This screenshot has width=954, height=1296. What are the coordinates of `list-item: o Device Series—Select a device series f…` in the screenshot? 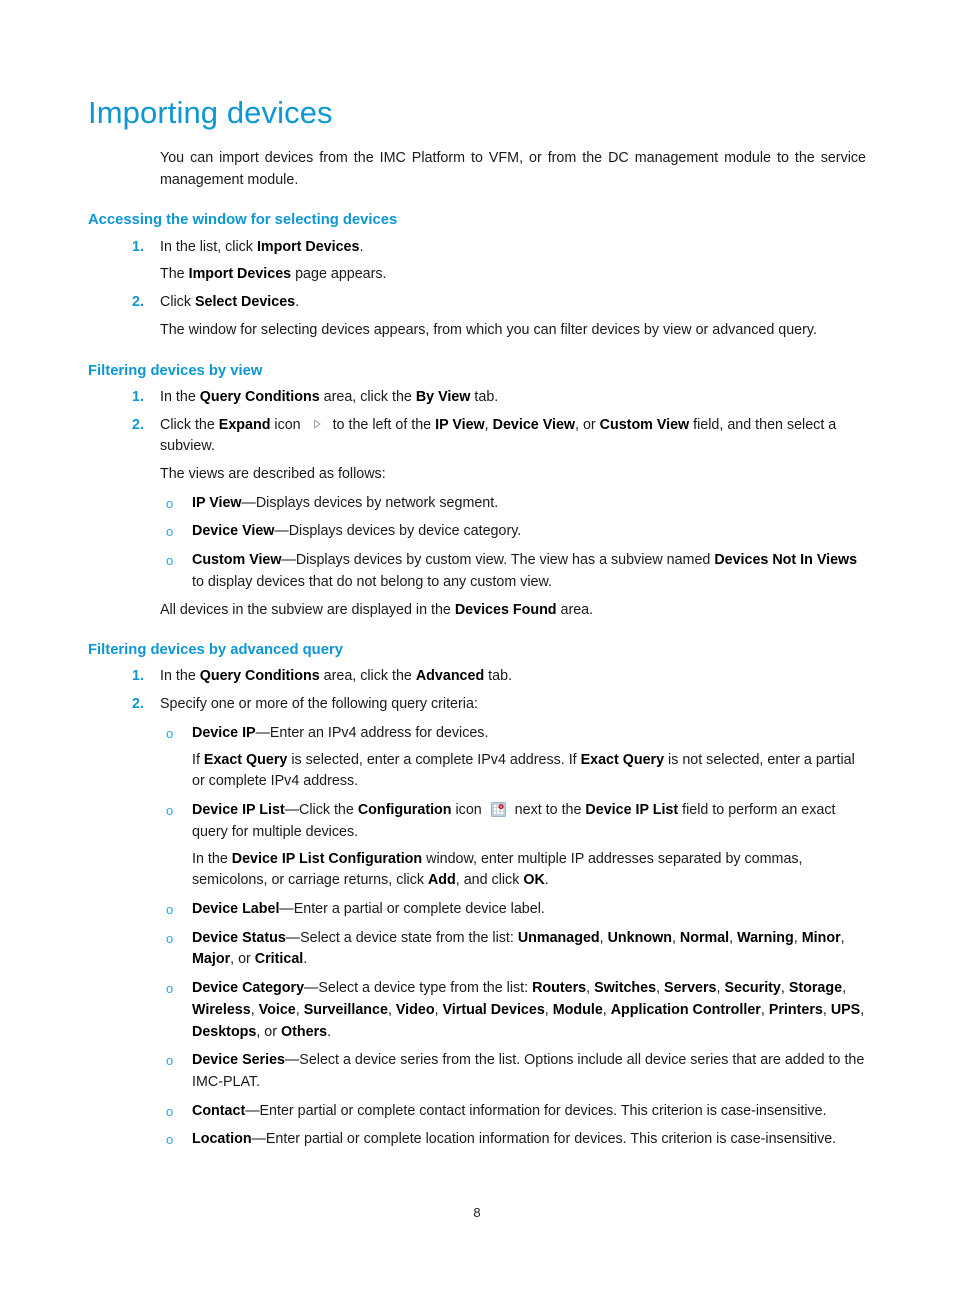 It's located at (477, 1071).